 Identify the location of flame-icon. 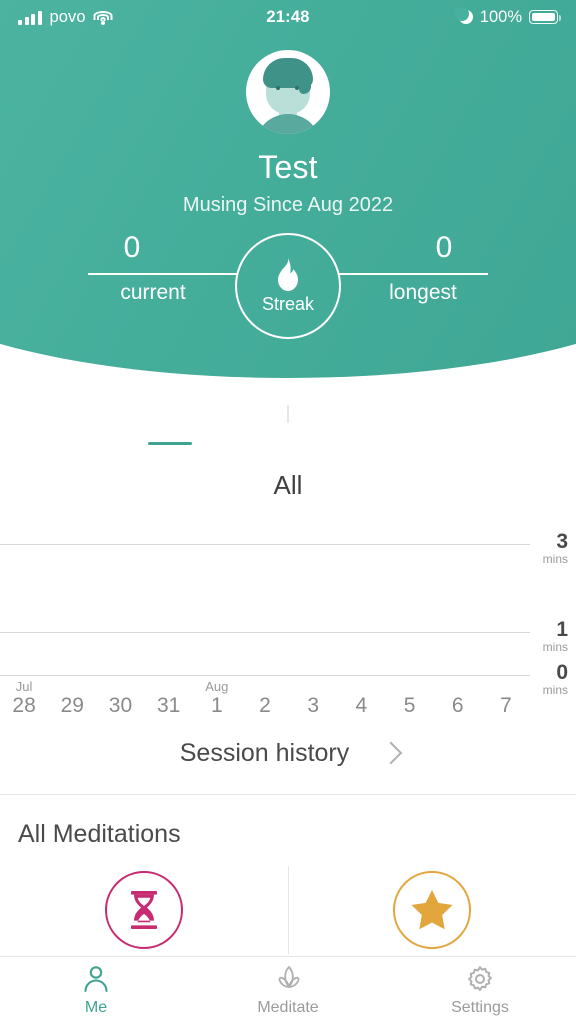
(288, 274).